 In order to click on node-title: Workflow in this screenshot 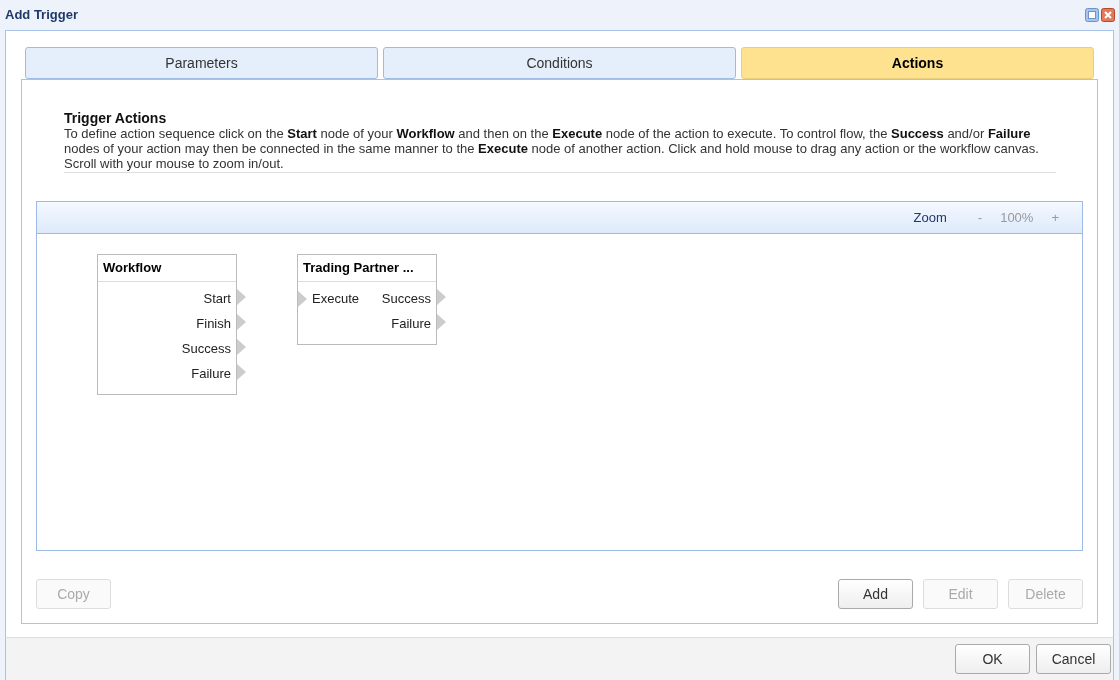, I will do `click(167, 268)`.